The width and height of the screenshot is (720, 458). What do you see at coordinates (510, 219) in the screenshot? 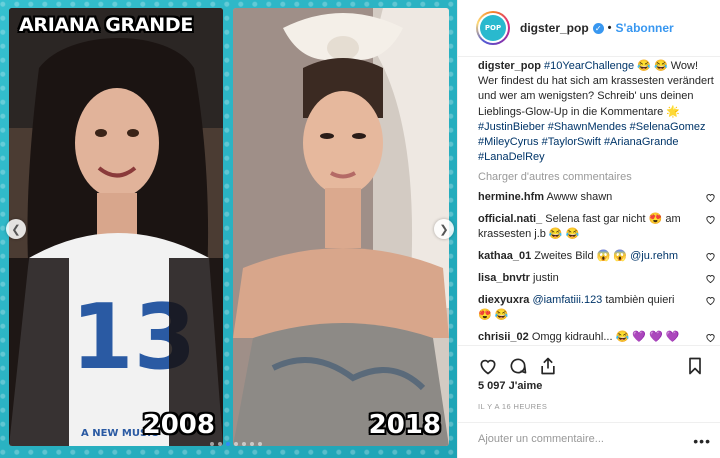
I see `comment-username: official.nati_` at bounding box center [510, 219].